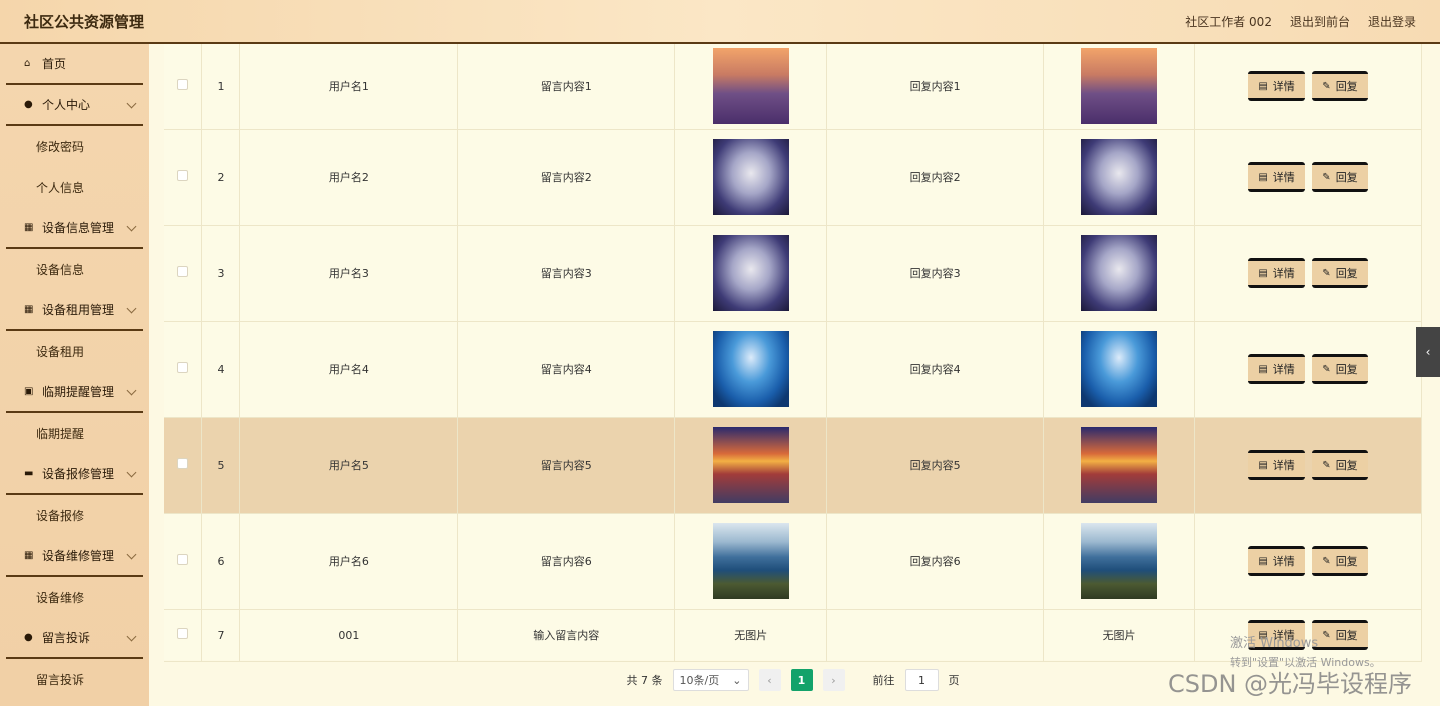 The height and width of the screenshot is (706, 1440). Describe the element at coordinates (349, 87) in the screenshot. I see `row-username: 用户名1` at that location.